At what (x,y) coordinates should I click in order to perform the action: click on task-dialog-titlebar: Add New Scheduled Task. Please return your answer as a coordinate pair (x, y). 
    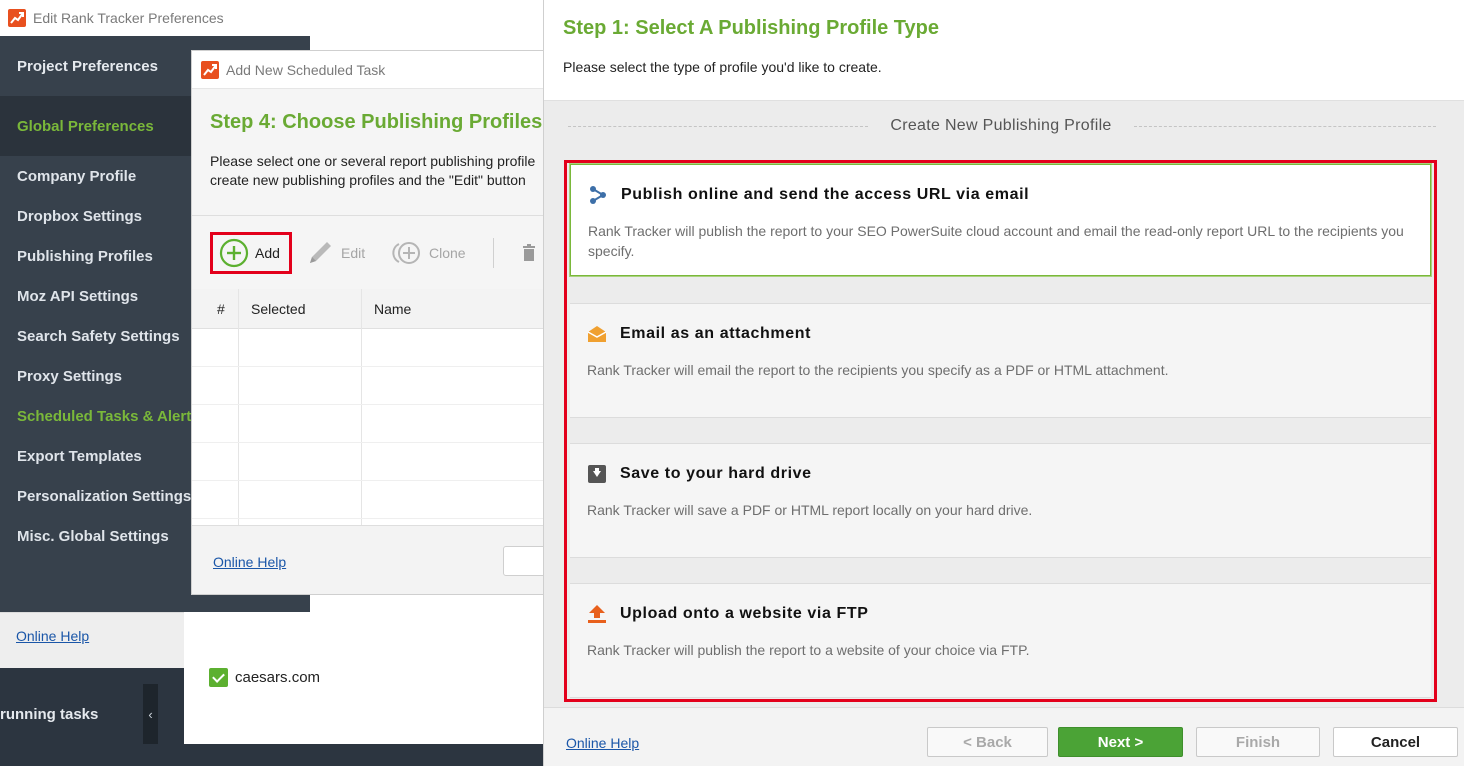
    Looking at the image, I should click on (368, 70).